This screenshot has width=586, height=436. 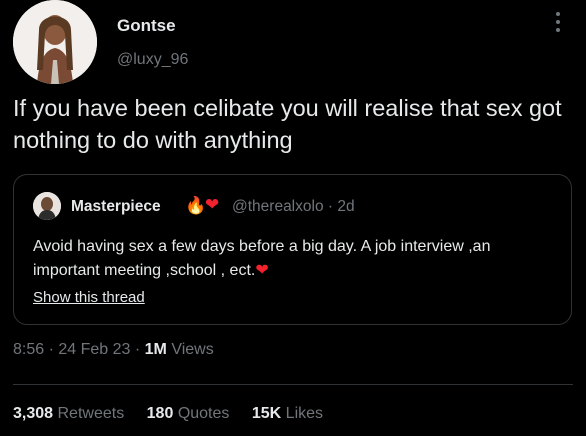 I want to click on quoted-profile-photo-icon, so click(x=47, y=206).